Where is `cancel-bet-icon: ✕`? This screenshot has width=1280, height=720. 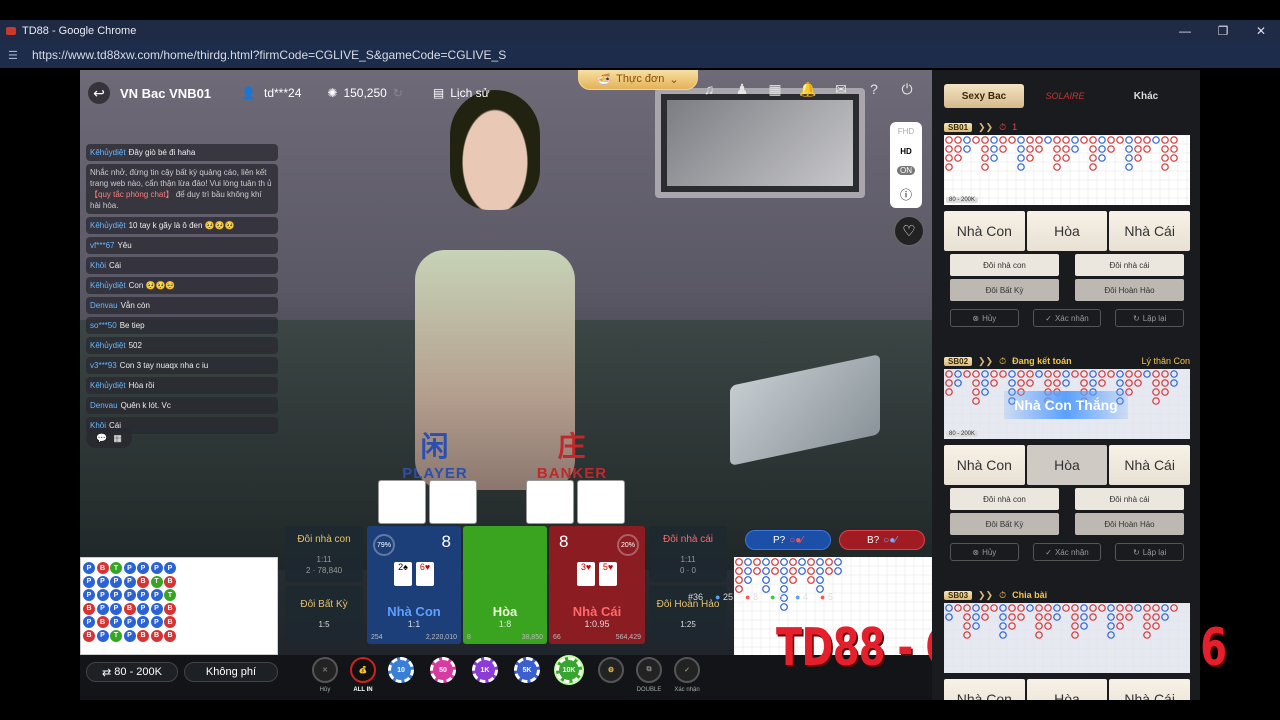
cancel-bet-icon: ✕ is located at coordinates (325, 670).